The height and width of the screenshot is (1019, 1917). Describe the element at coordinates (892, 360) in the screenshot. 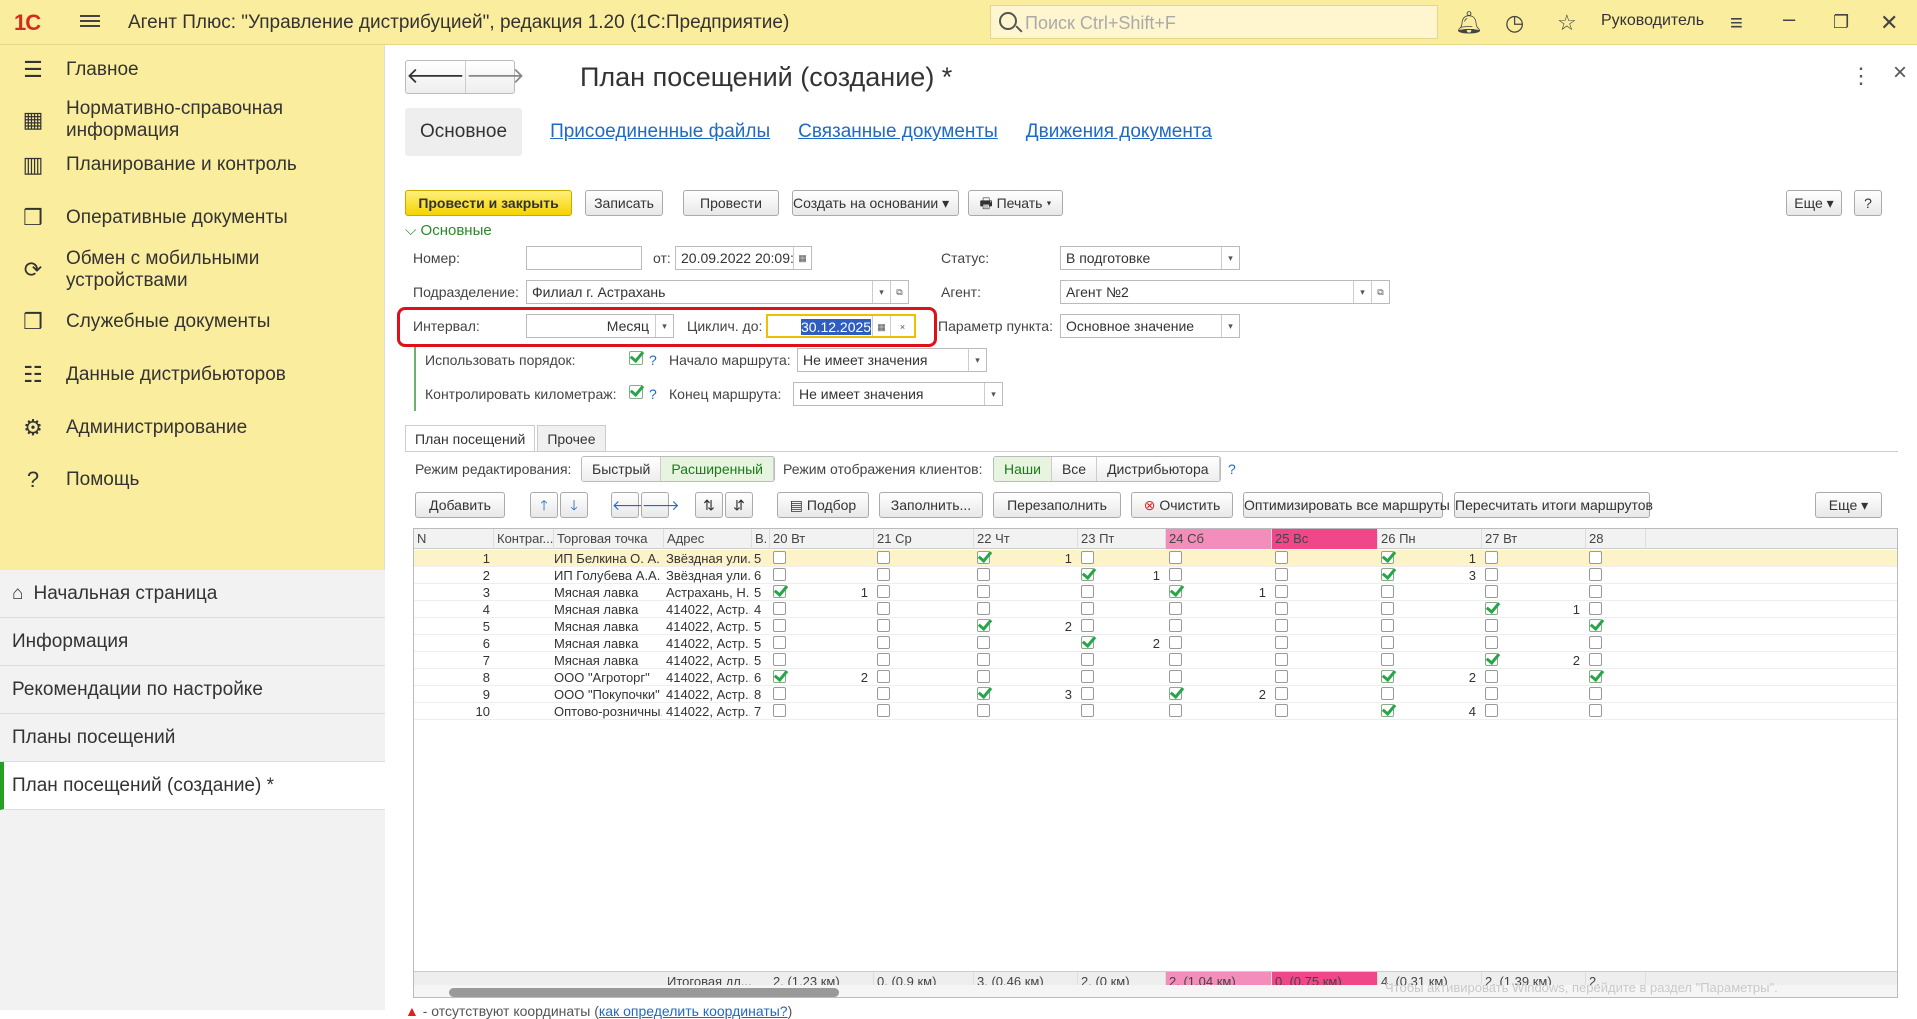

I see `route-start-select: Не имеет значения ▾` at that location.